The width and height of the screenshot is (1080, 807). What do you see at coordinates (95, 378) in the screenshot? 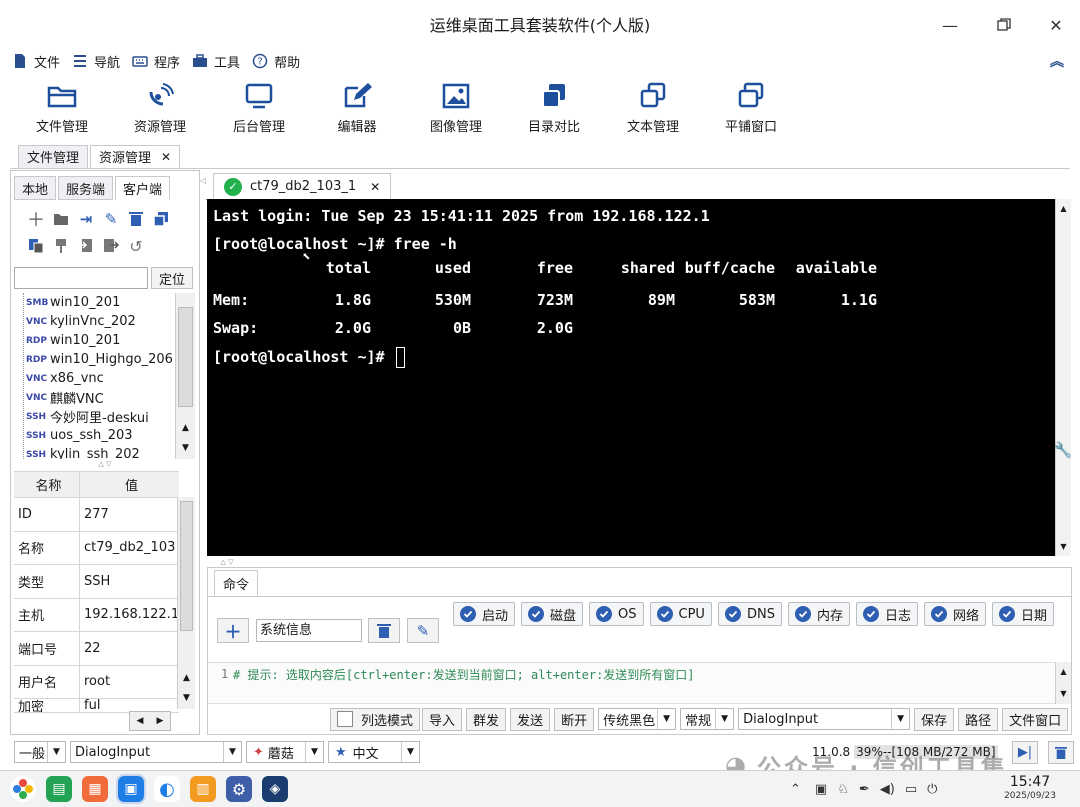
I see `tree-item: VNC x86_vnc` at bounding box center [95, 378].